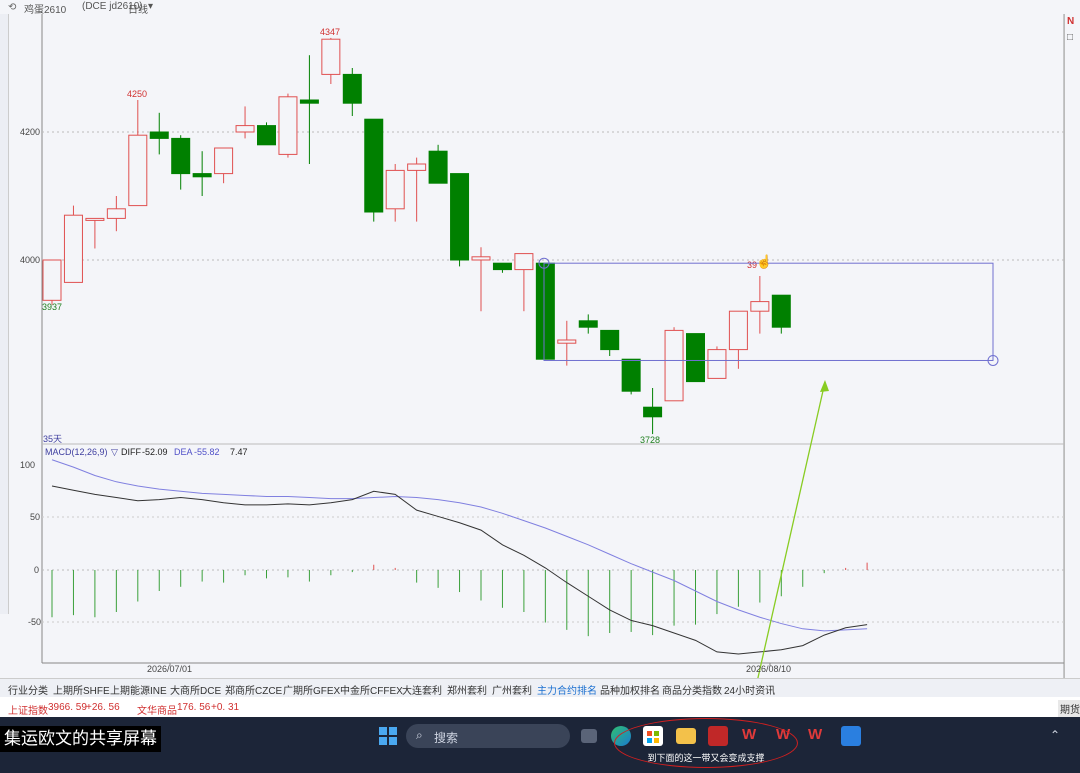 This screenshot has width=1080, height=773. I want to click on futures-button: 期货, so click(1069, 708).